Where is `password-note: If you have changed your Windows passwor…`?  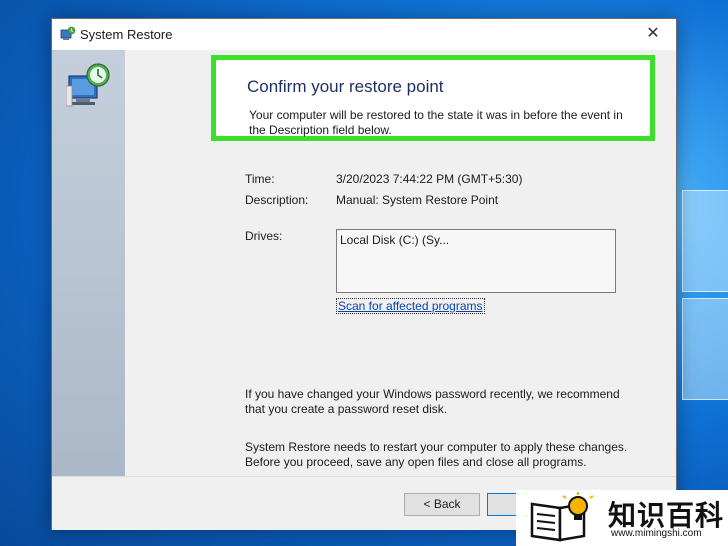
password-note: If you have changed your Windows passwor… is located at coordinates (432, 401).